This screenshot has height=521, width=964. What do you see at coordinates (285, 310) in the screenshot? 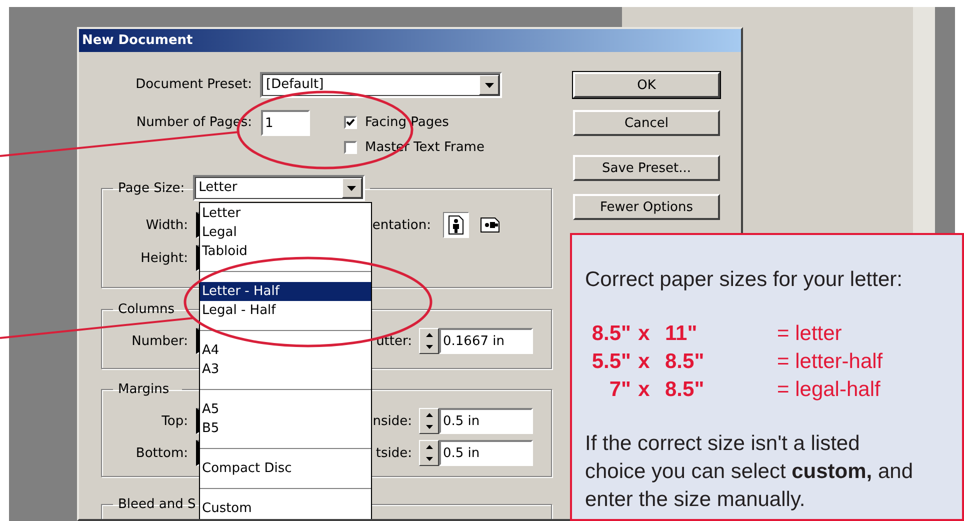
I see `menu-item: Legal - Half` at bounding box center [285, 310].